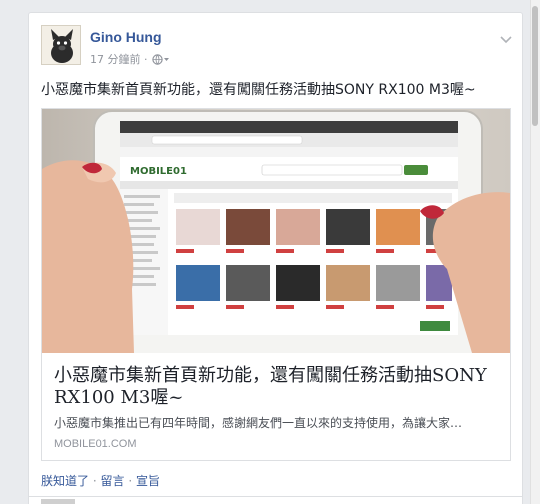 Image resolution: width=540 pixels, height=504 pixels. I want to click on scrollbar, so click(535, 252).